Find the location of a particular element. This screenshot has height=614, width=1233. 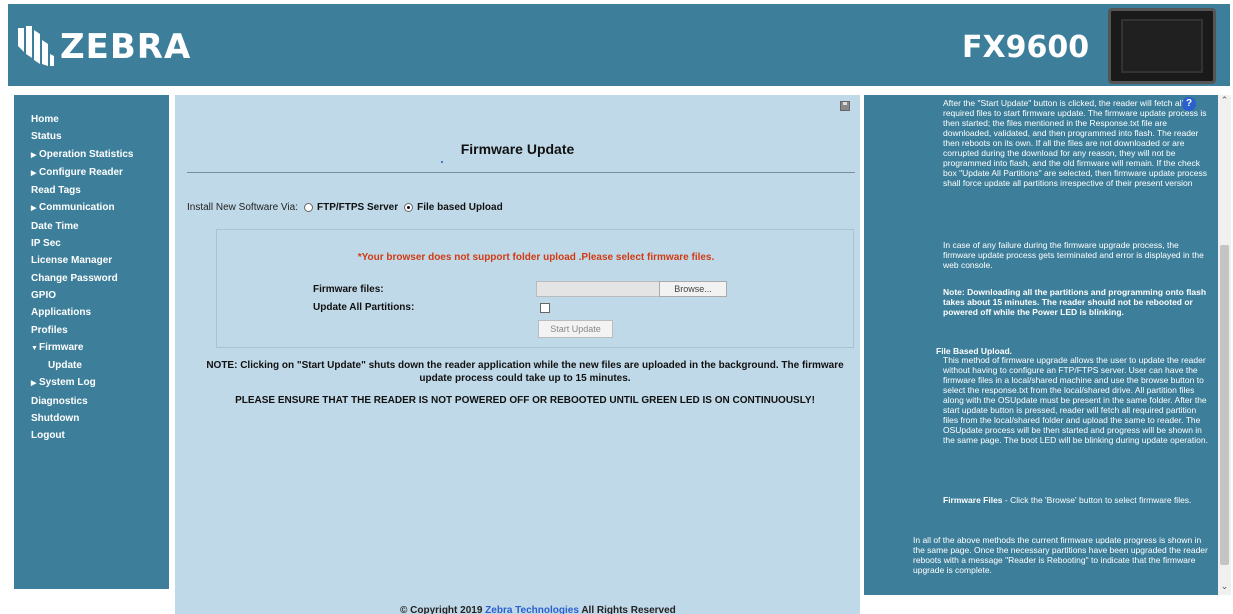

sidebar-item-operation-statistics: ▶ Operation Statistics is located at coordinates (91, 155).